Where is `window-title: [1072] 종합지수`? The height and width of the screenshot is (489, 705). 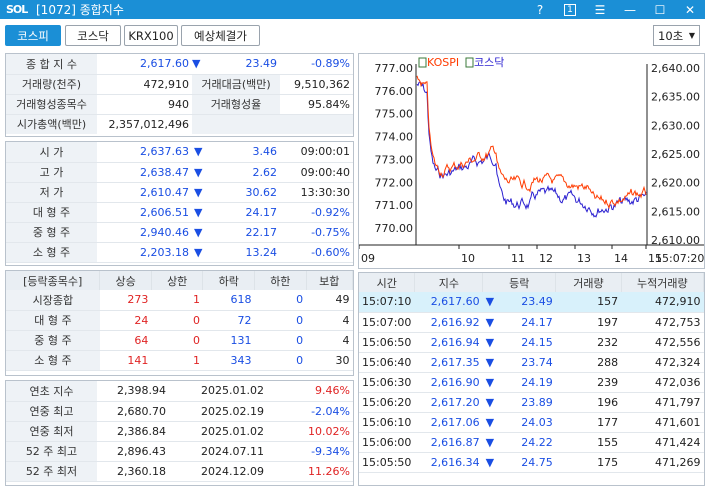 window-title: [1072] 종합지수 is located at coordinates (80, 10).